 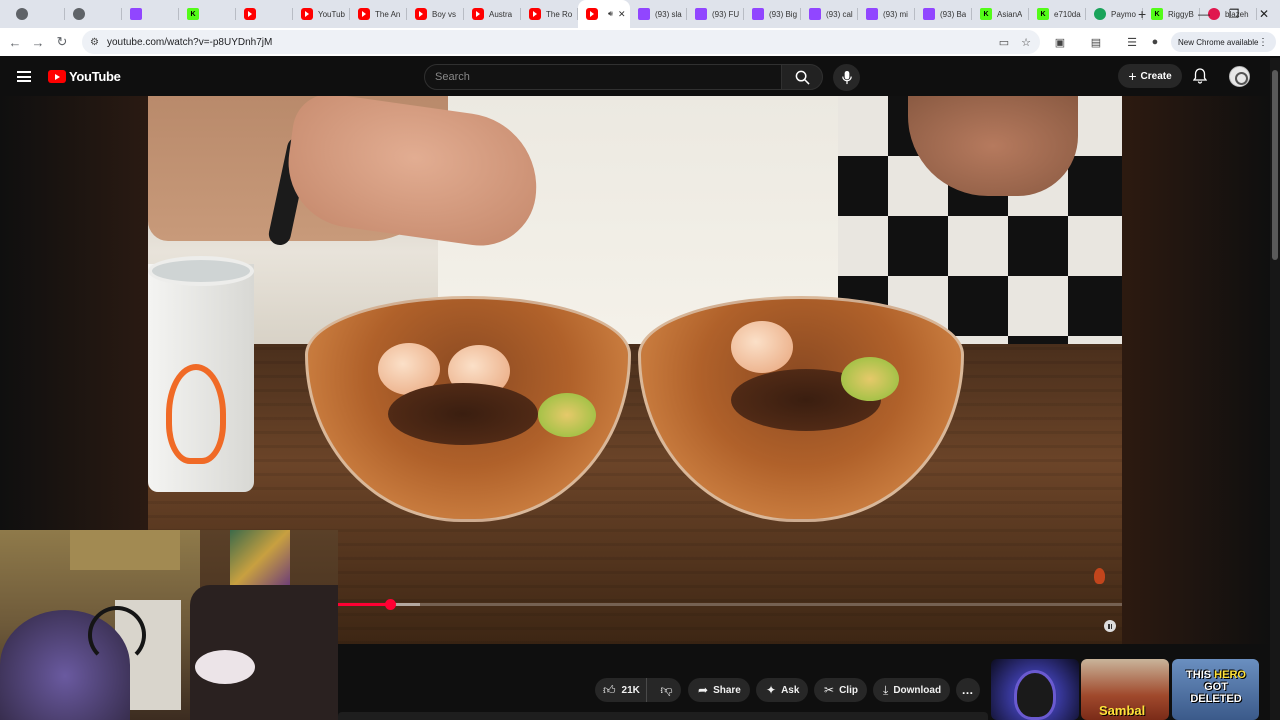 I want to click on clip-button: ✂ Clip, so click(x=840, y=690).